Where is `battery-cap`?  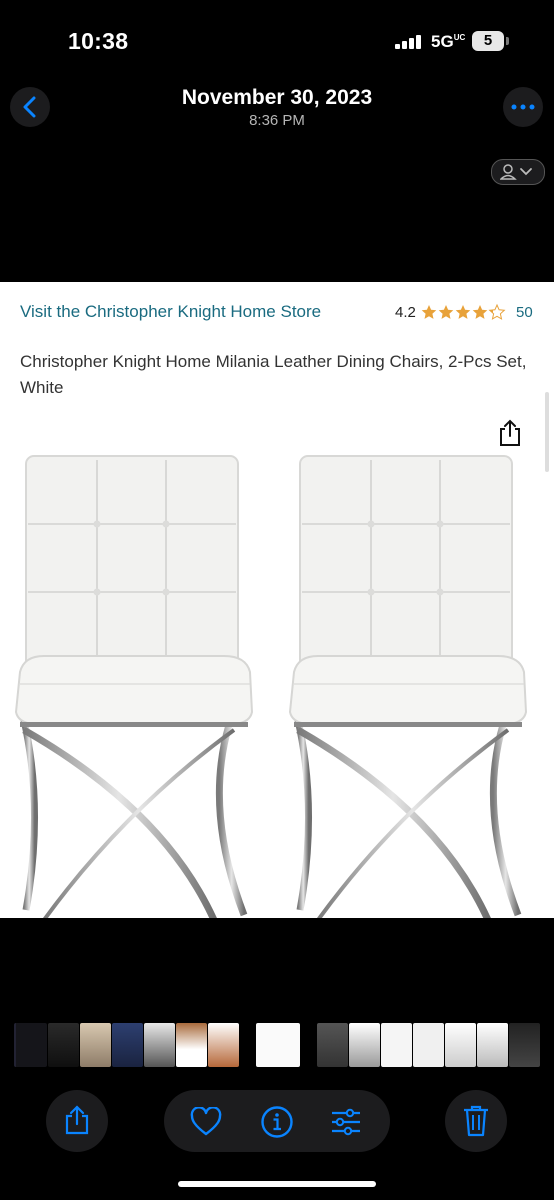
battery-cap is located at coordinates (507, 41).